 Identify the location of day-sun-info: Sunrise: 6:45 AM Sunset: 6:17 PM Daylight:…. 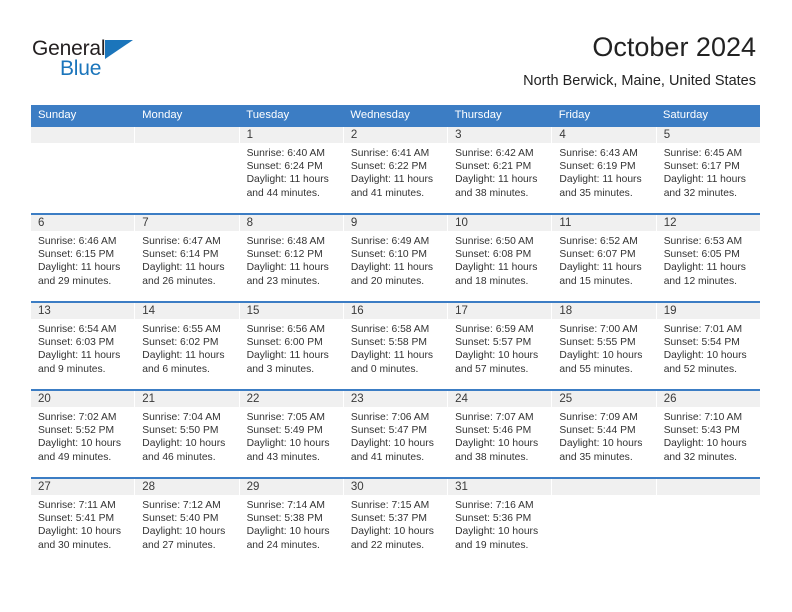
(708, 171).